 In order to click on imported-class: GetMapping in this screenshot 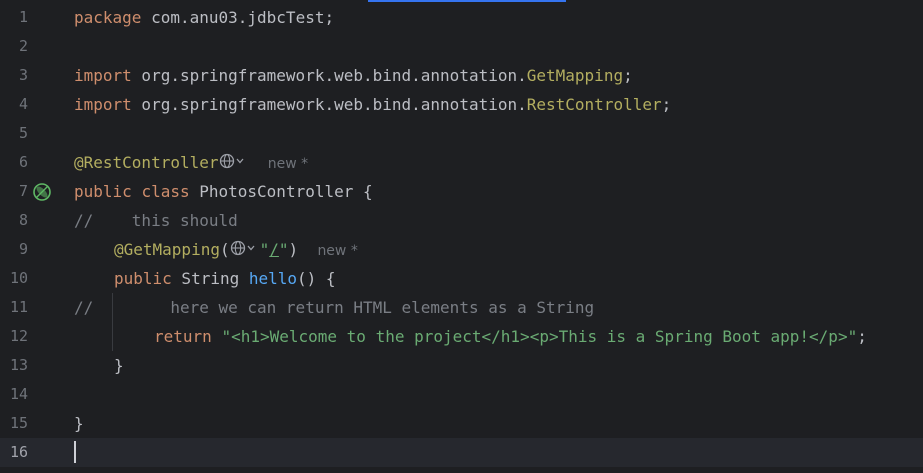, I will do `click(575, 75)`.